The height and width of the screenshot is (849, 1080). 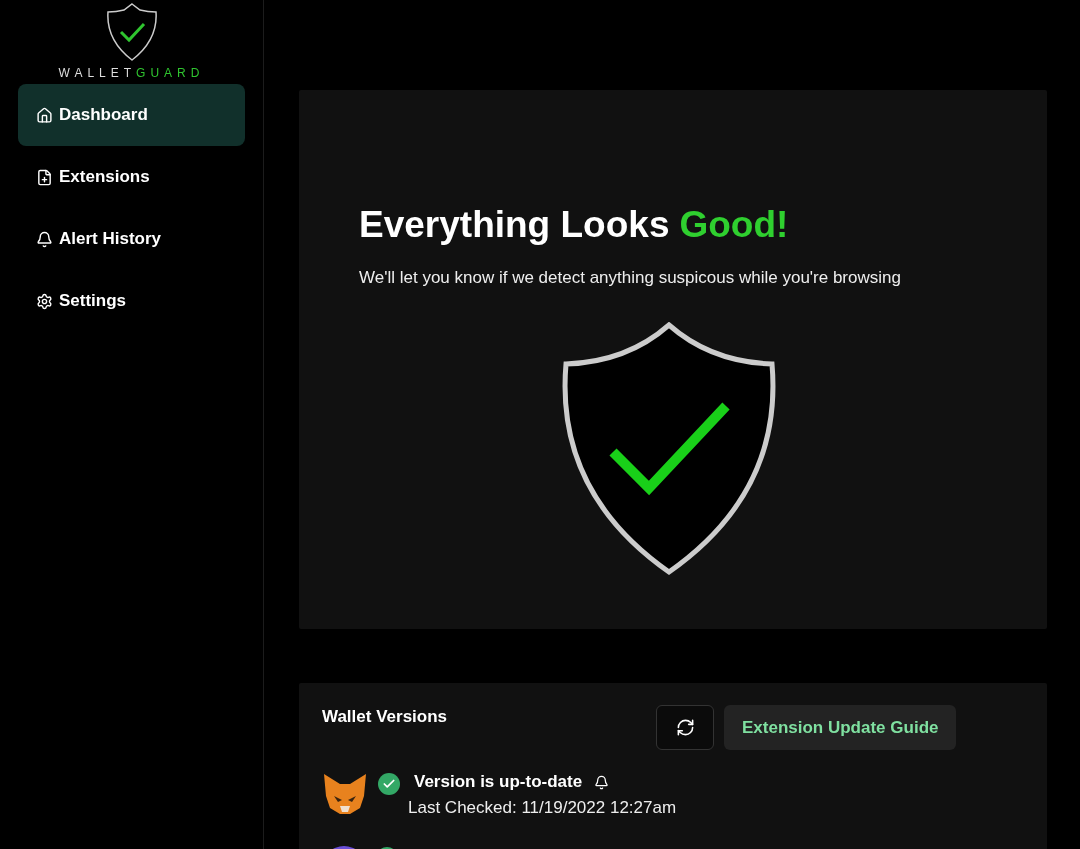 What do you see at coordinates (131, 301) in the screenshot?
I see `nav-item: Settings` at bounding box center [131, 301].